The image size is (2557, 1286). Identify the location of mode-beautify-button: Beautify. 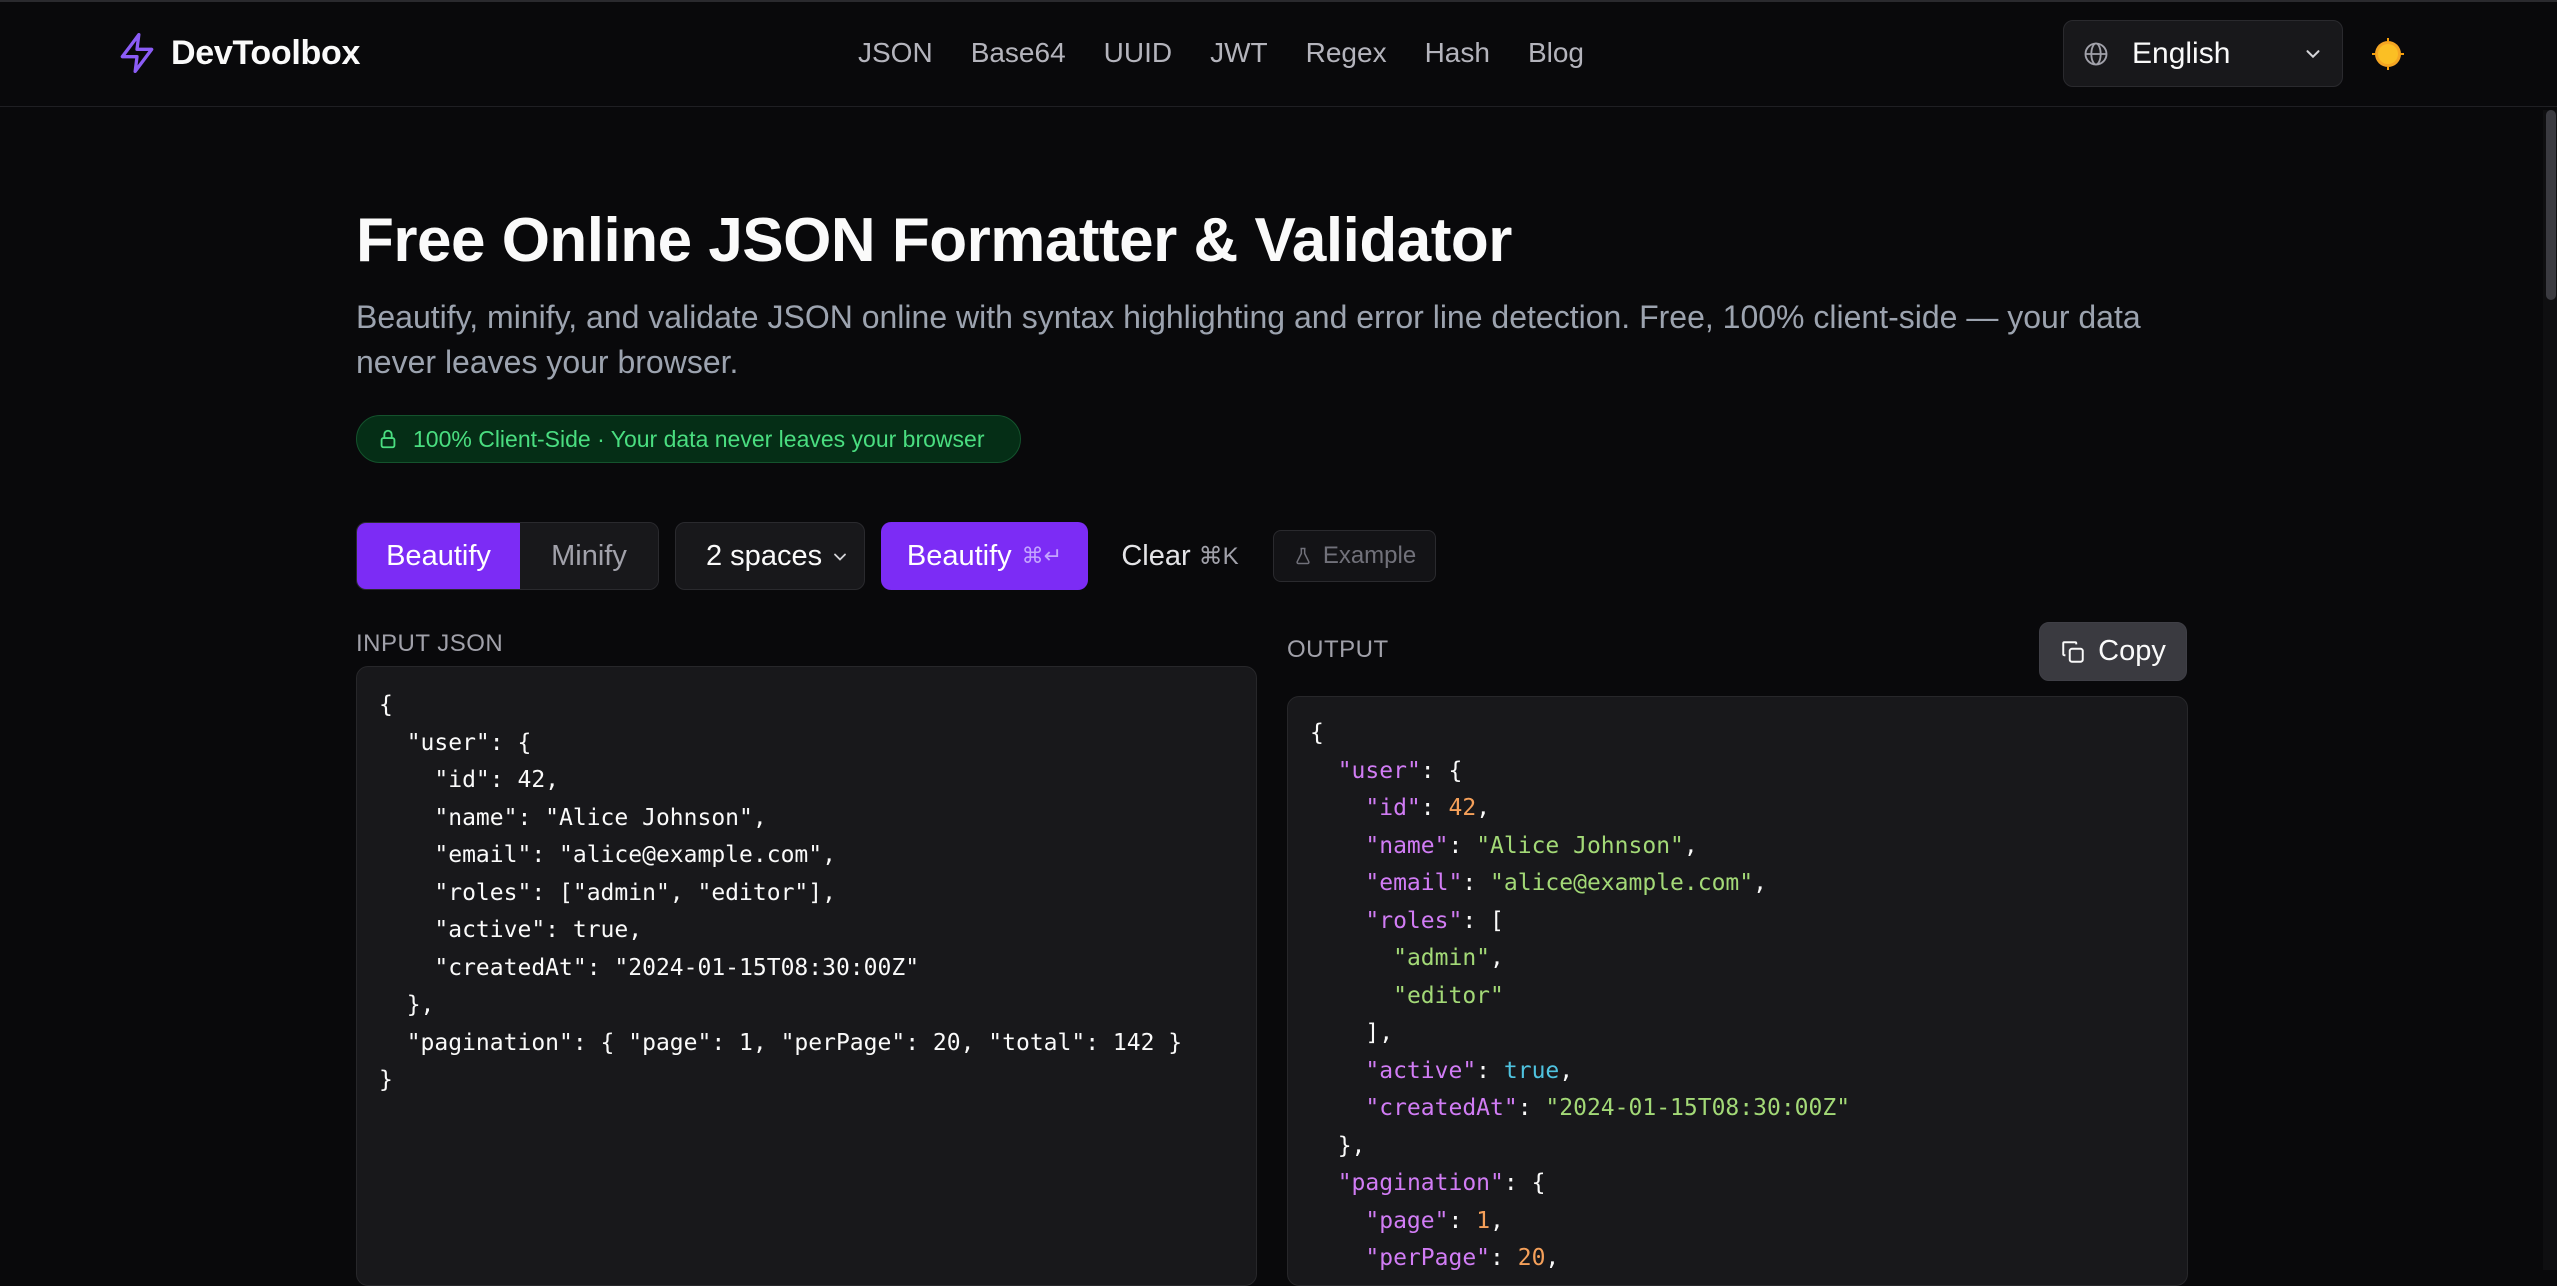
(438, 556).